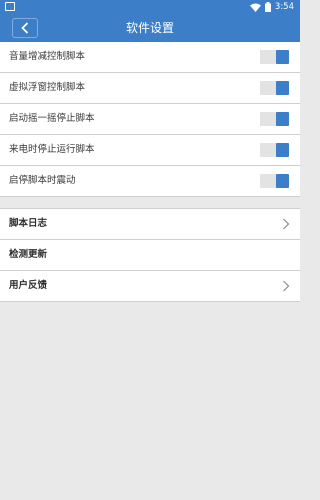 The width and height of the screenshot is (320, 500). I want to click on section-divider, so click(150, 202).